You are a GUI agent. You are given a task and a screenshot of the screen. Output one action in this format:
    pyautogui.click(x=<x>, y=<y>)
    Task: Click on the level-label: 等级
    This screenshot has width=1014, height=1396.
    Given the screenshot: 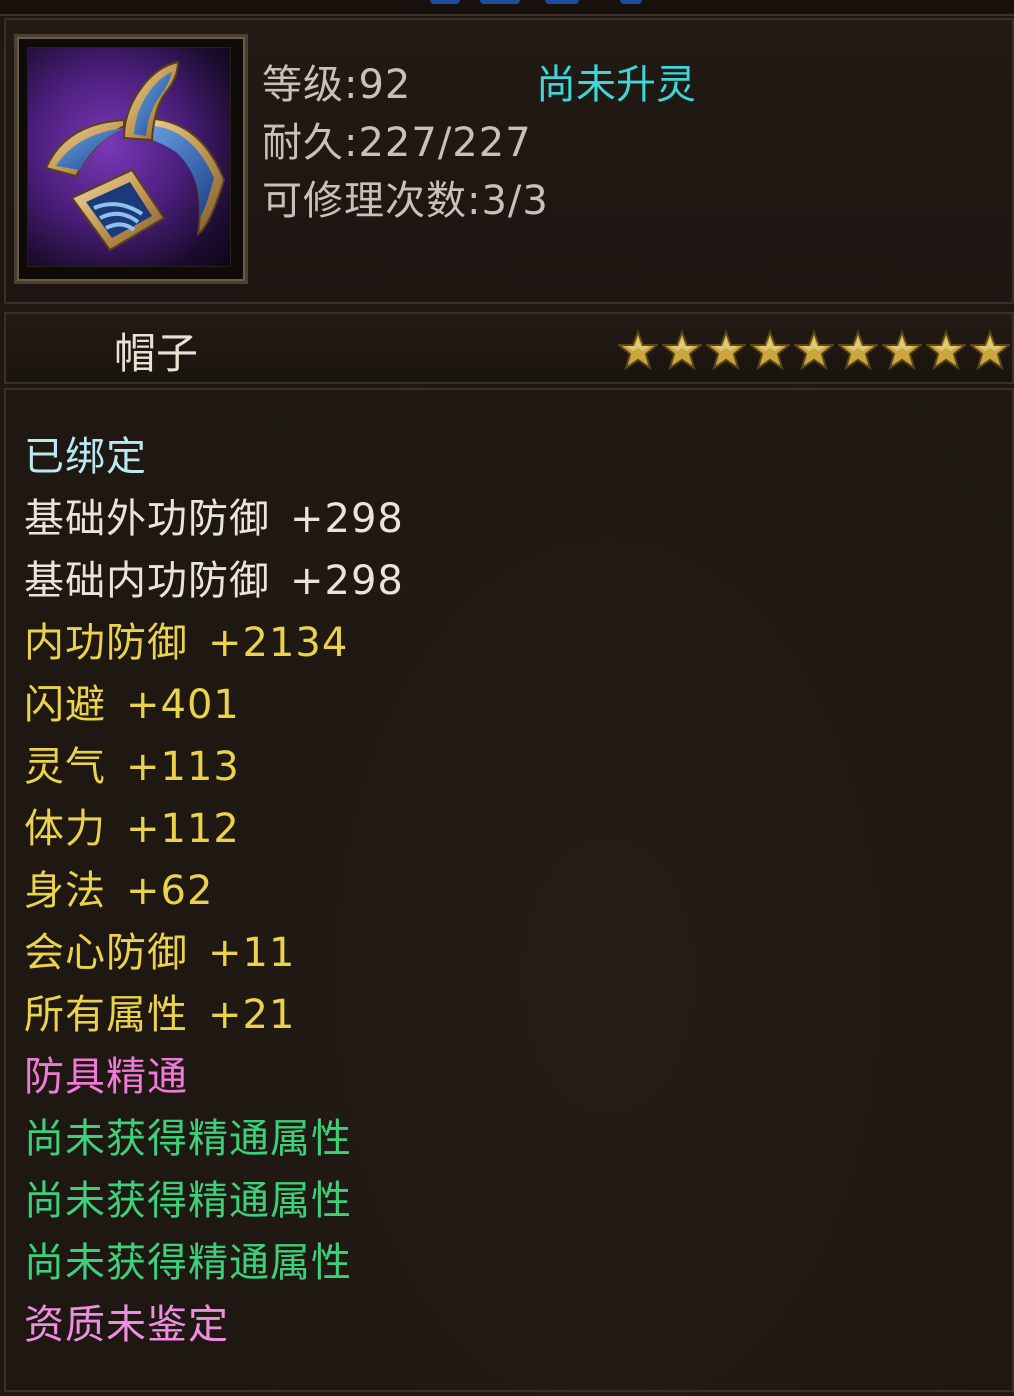 What is the action you would take?
    pyautogui.click(x=303, y=85)
    